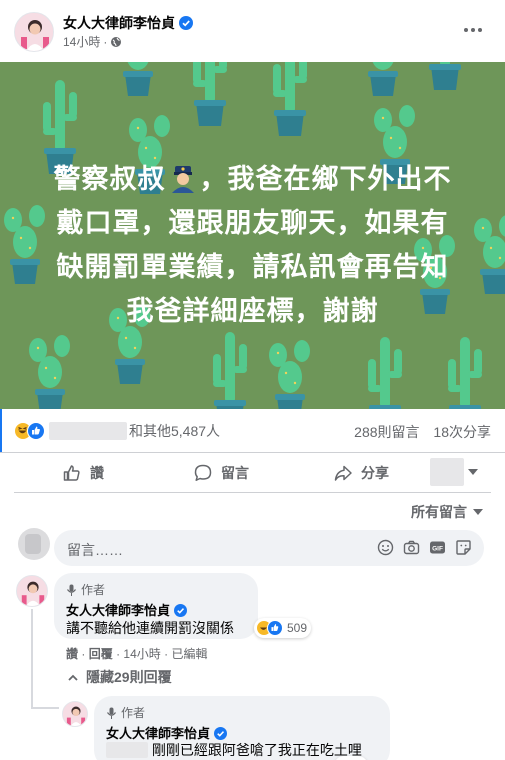 This screenshot has width=505, height=760. Describe the element at coordinates (439, 512) in the screenshot. I see `sort-label: 所有留言` at that location.